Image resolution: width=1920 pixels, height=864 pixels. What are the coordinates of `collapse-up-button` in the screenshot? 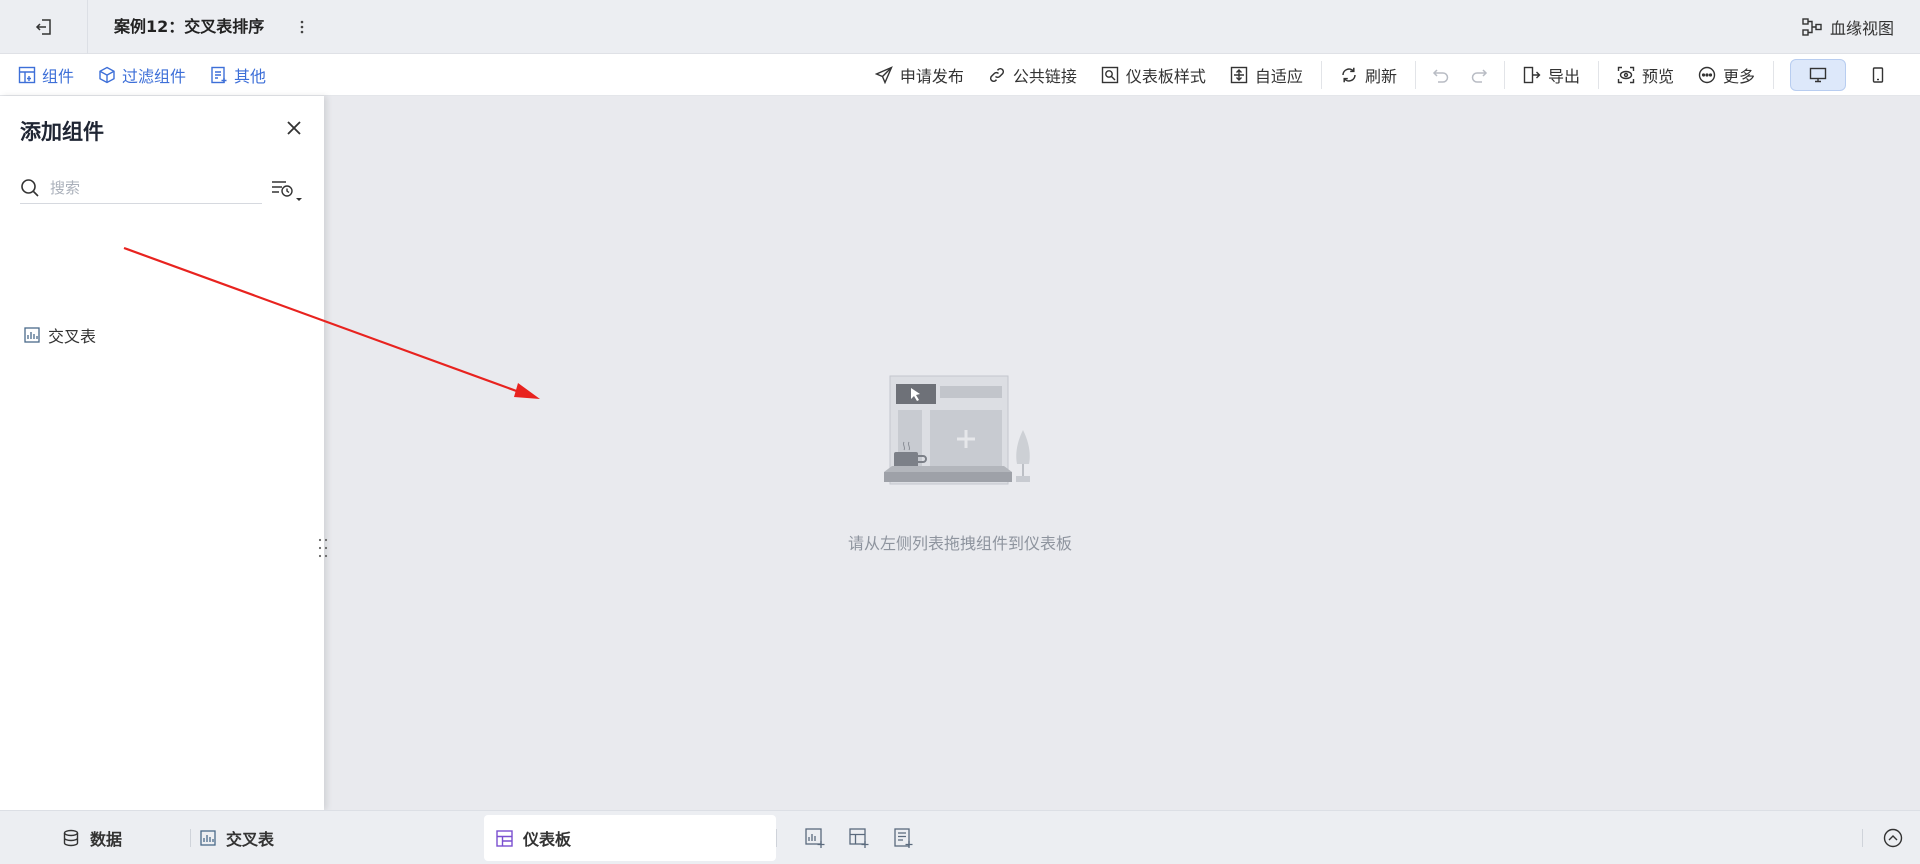 It's located at (1893, 838).